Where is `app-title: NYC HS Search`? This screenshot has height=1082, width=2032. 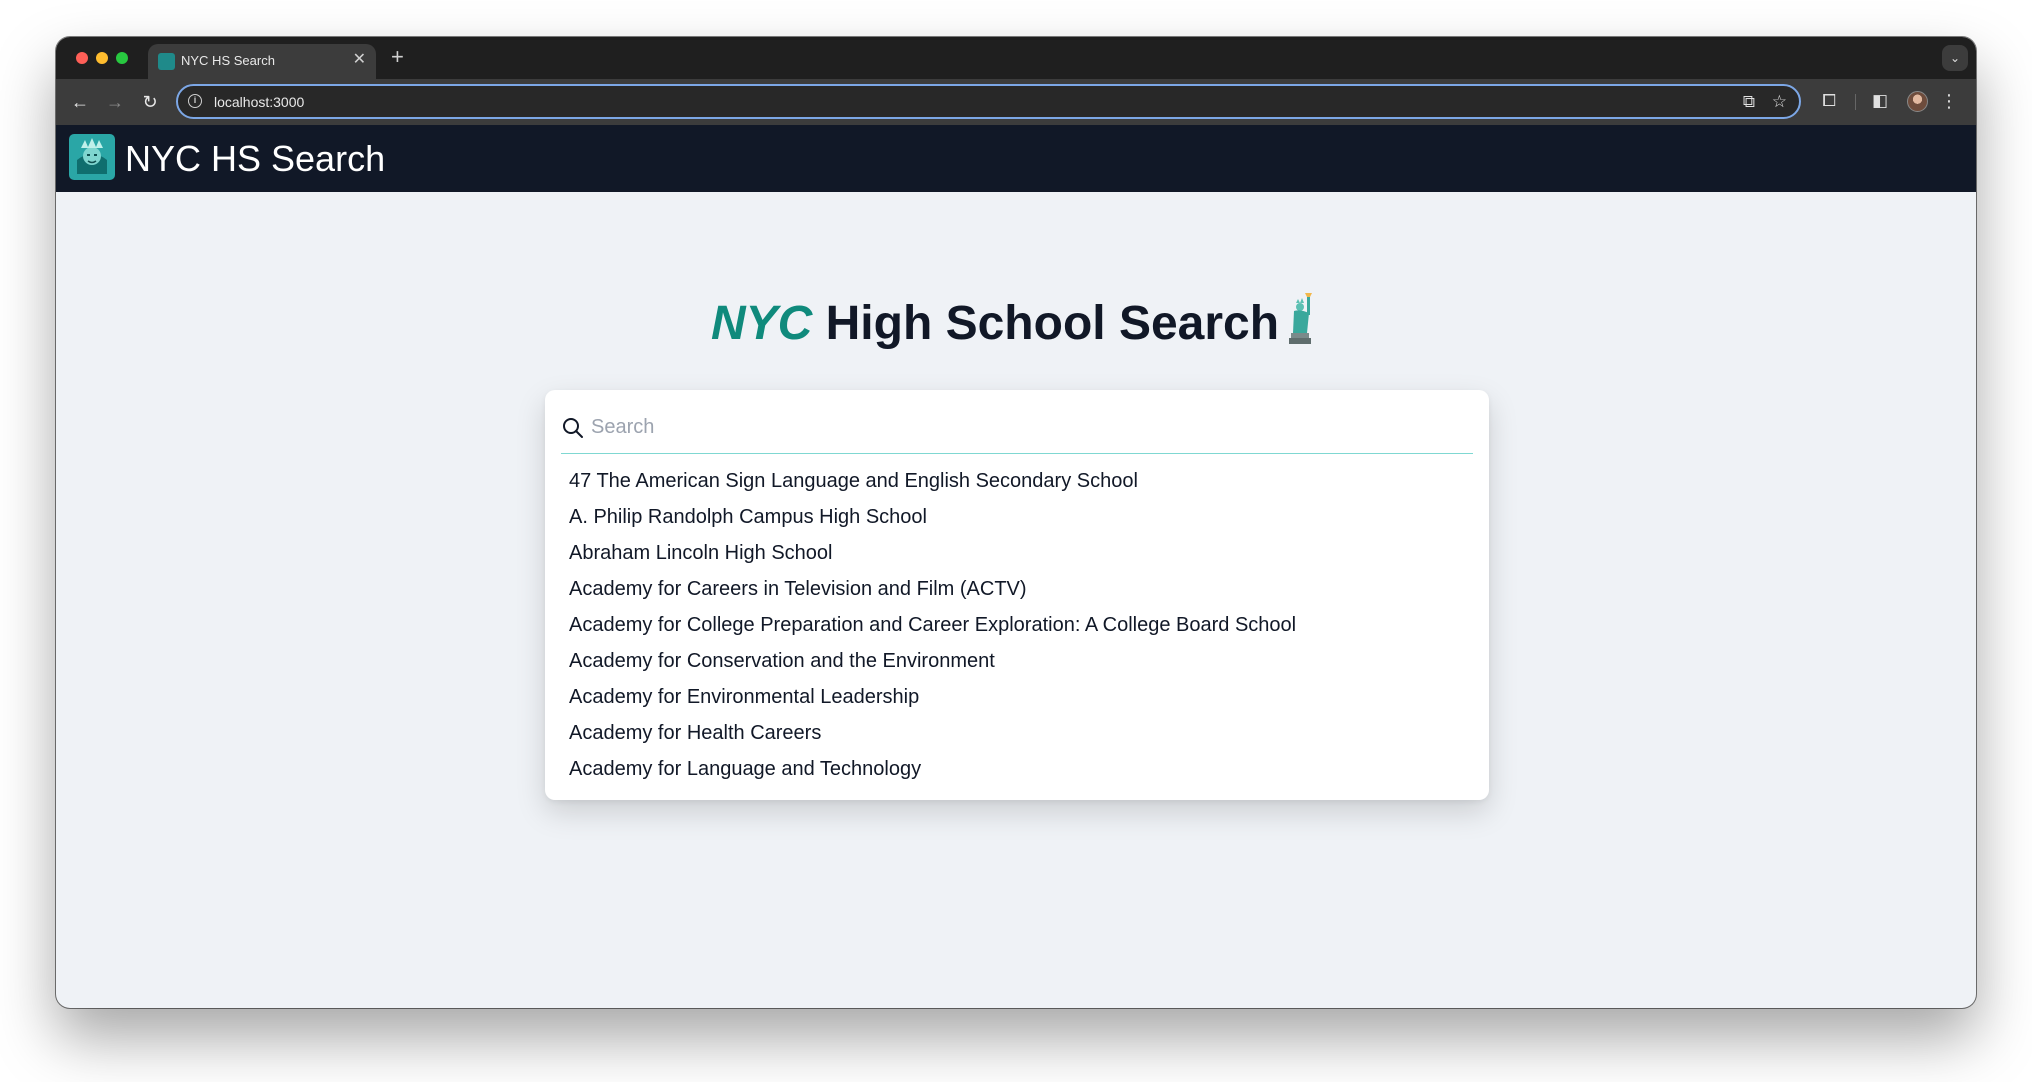 app-title: NYC HS Search is located at coordinates (255, 159).